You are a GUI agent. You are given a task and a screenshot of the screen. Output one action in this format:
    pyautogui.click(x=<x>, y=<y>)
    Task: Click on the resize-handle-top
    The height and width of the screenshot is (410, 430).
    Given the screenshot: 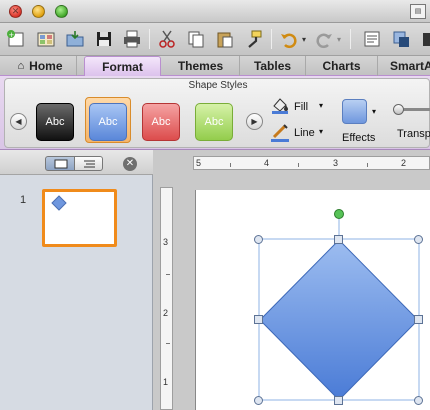 What is the action you would take?
    pyautogui.click(x=338, y=239)
    